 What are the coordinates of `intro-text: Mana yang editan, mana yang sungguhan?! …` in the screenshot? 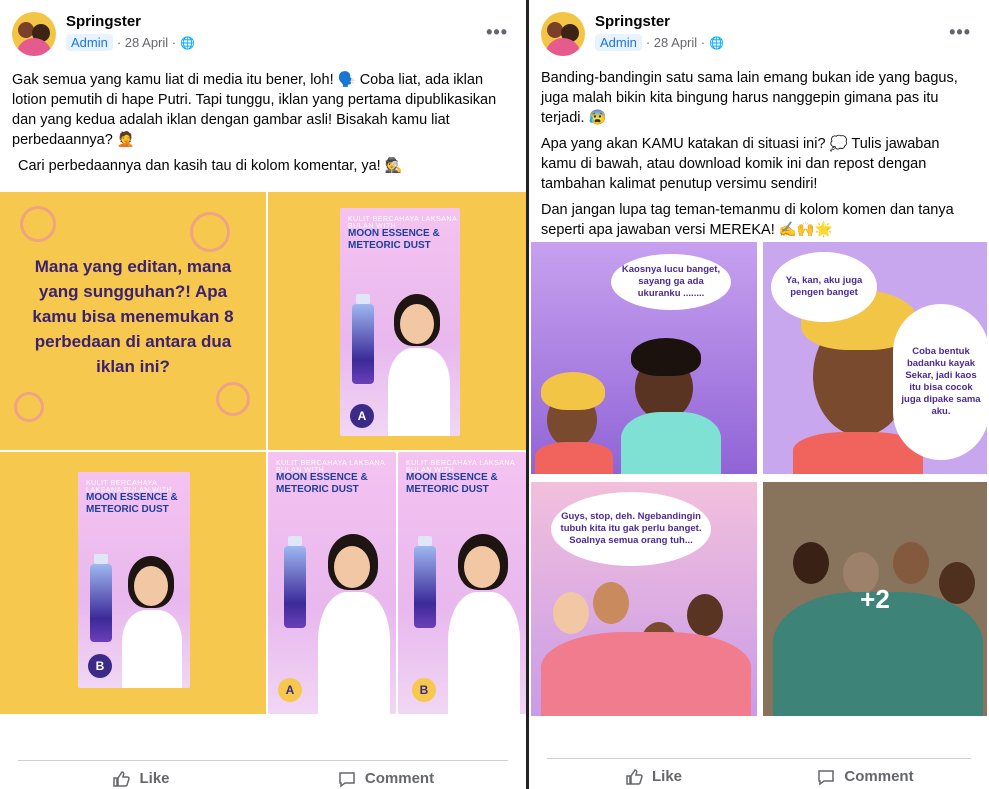 It's located at (133, 316).